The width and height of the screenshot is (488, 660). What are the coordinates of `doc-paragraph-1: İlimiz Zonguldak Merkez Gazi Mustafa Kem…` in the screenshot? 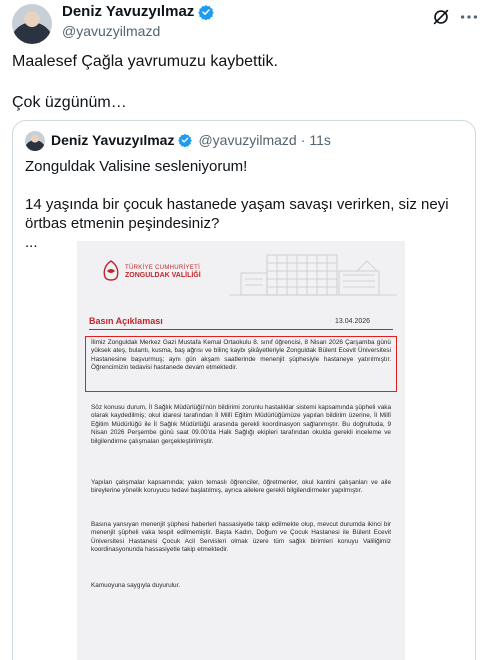 It's located at (241, 355).